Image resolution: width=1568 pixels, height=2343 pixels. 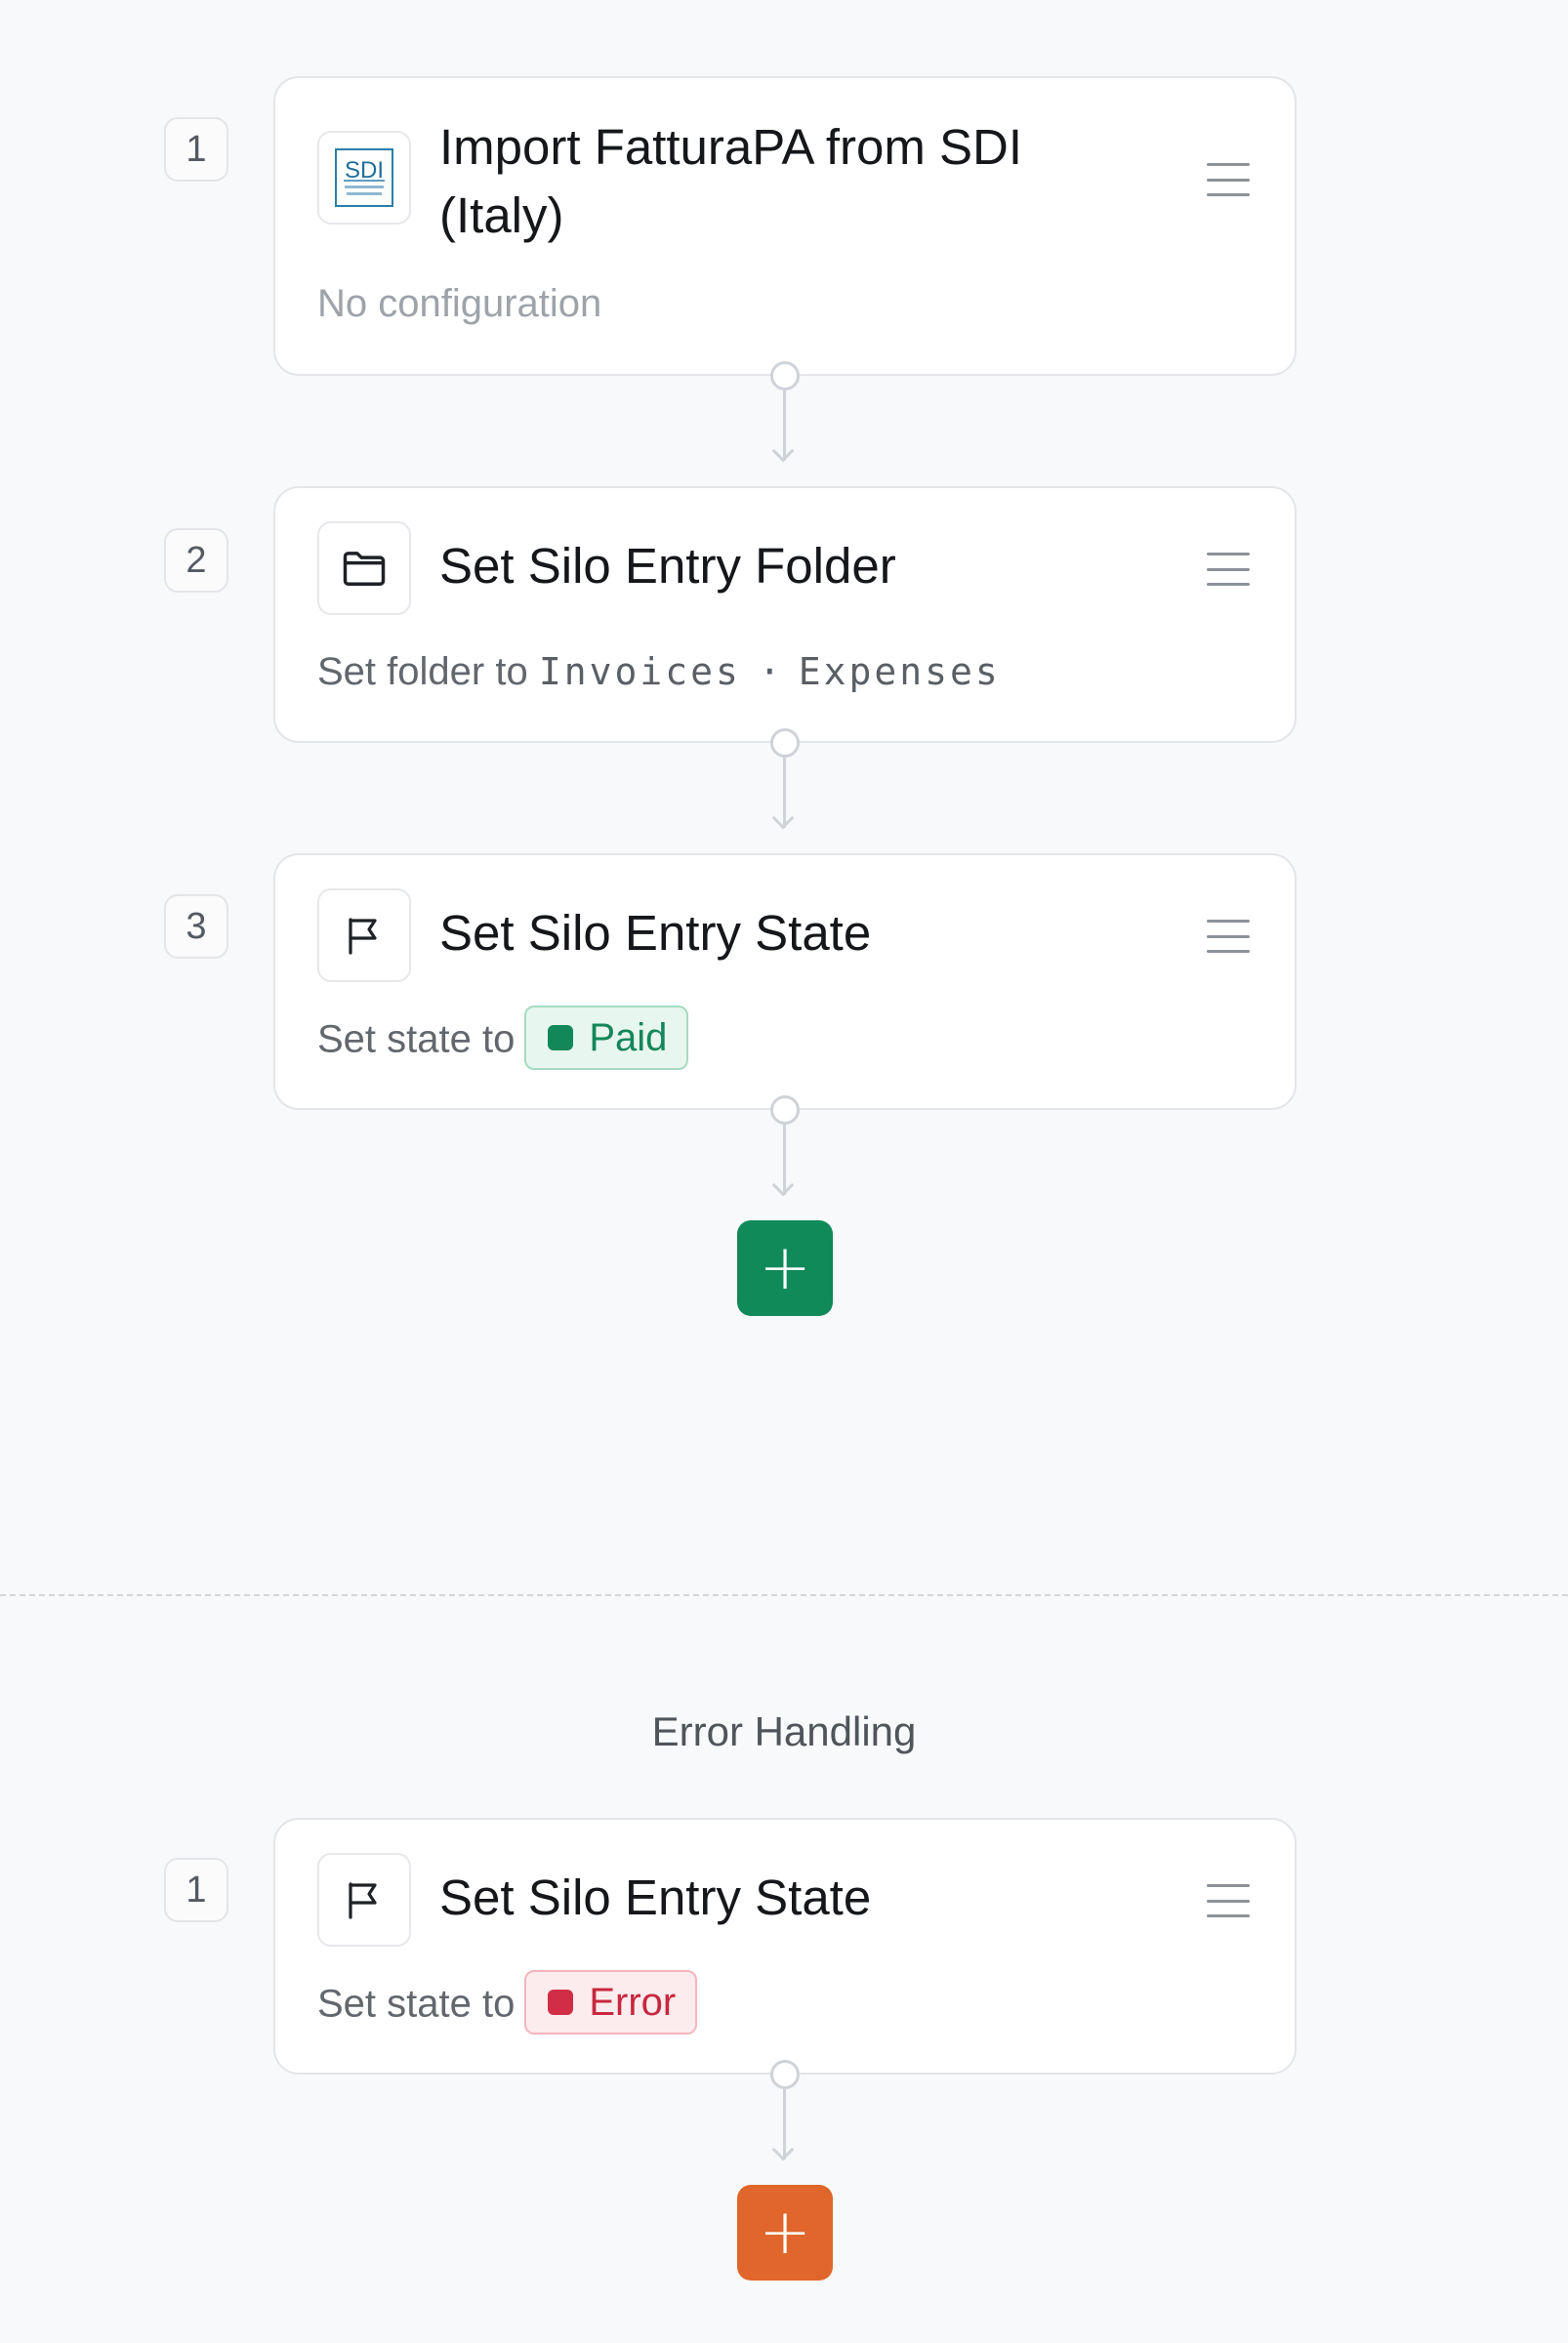 I want to click on step-title: Import FatturaPA from SDI (Italy), so click(x=731, y=181).